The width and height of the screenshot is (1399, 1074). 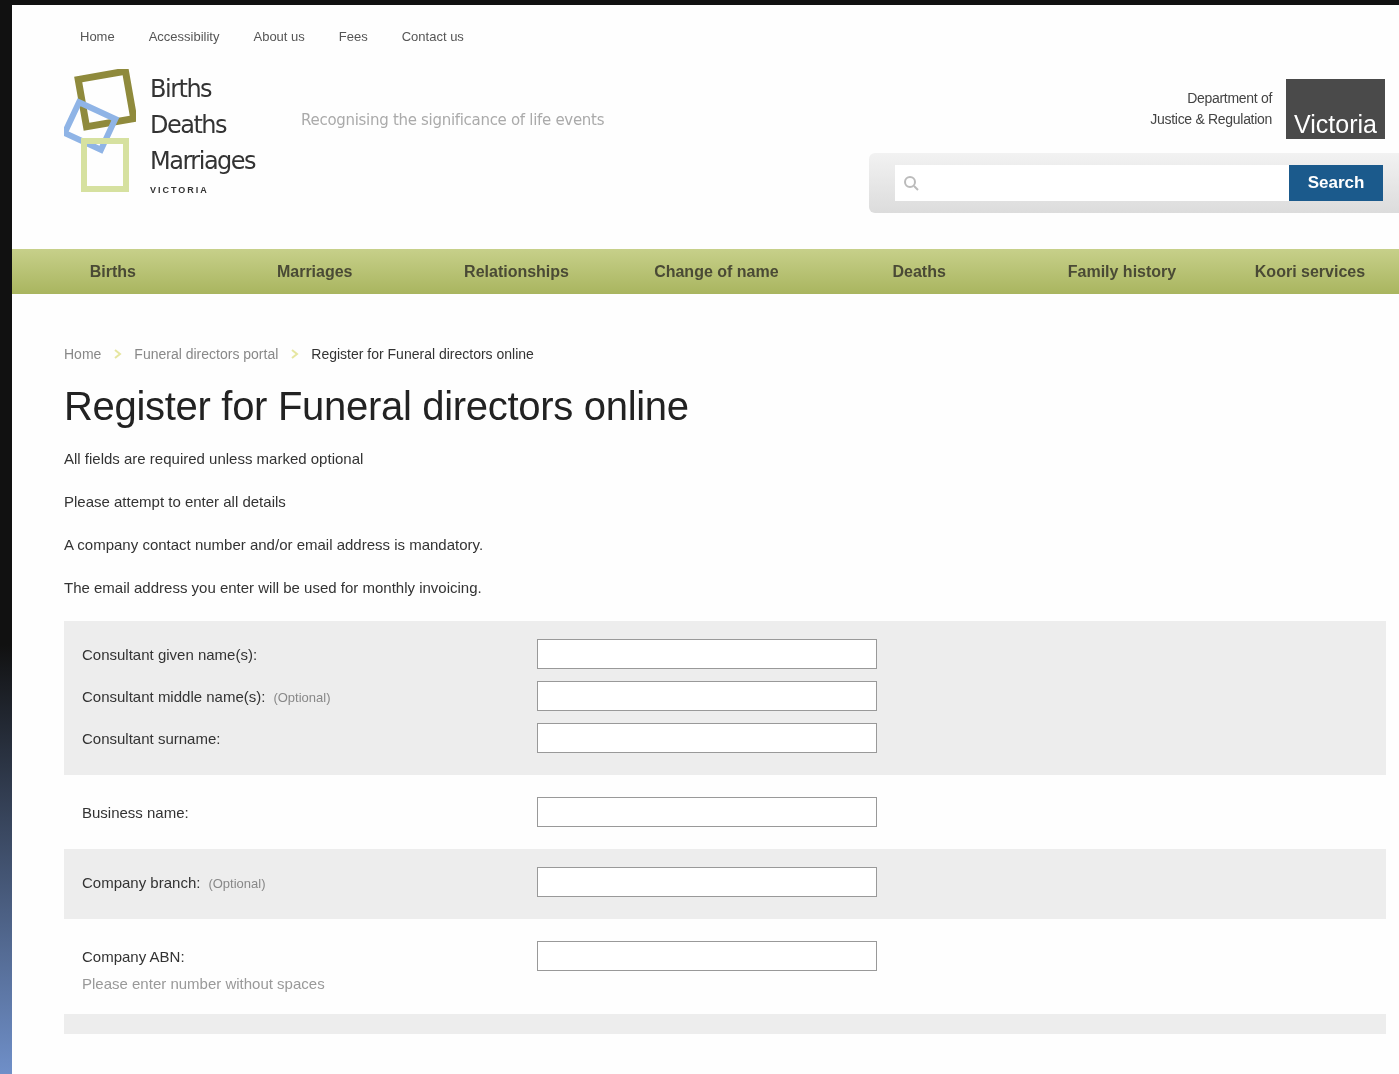 I want to click on search-field, so click(x=1092, y=183).